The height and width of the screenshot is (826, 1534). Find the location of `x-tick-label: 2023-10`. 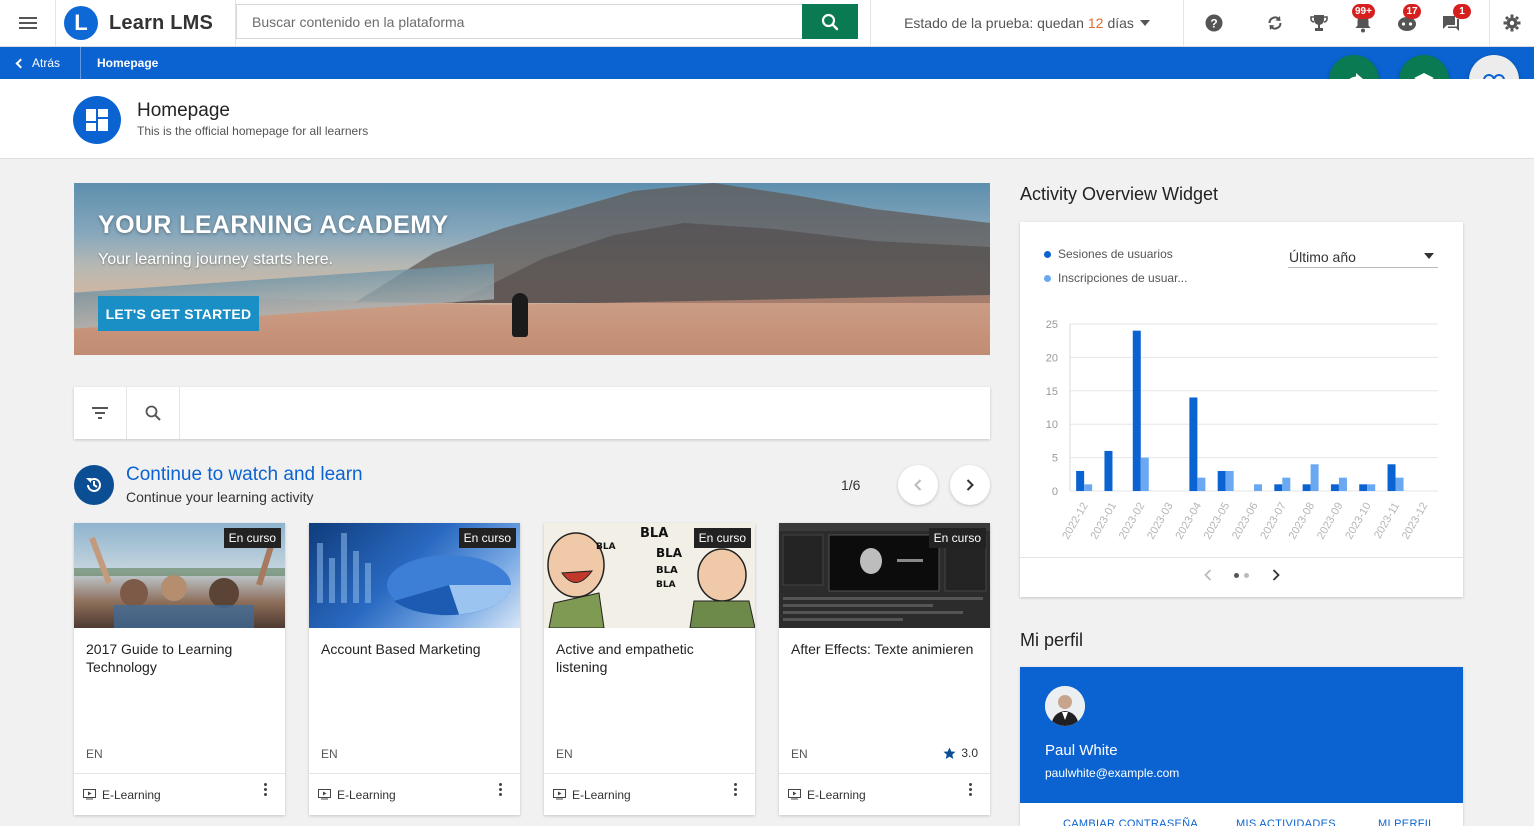

x-tick-label: 2023-10 is located at coordinates (1358, 521).